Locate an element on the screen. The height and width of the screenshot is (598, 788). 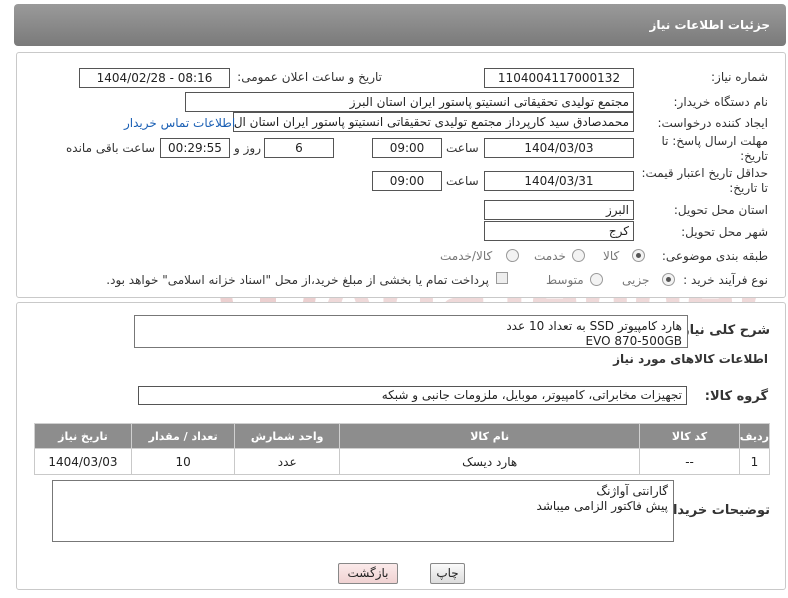
col-date: تاریخ نیاز is located at coordinates (83, 436).